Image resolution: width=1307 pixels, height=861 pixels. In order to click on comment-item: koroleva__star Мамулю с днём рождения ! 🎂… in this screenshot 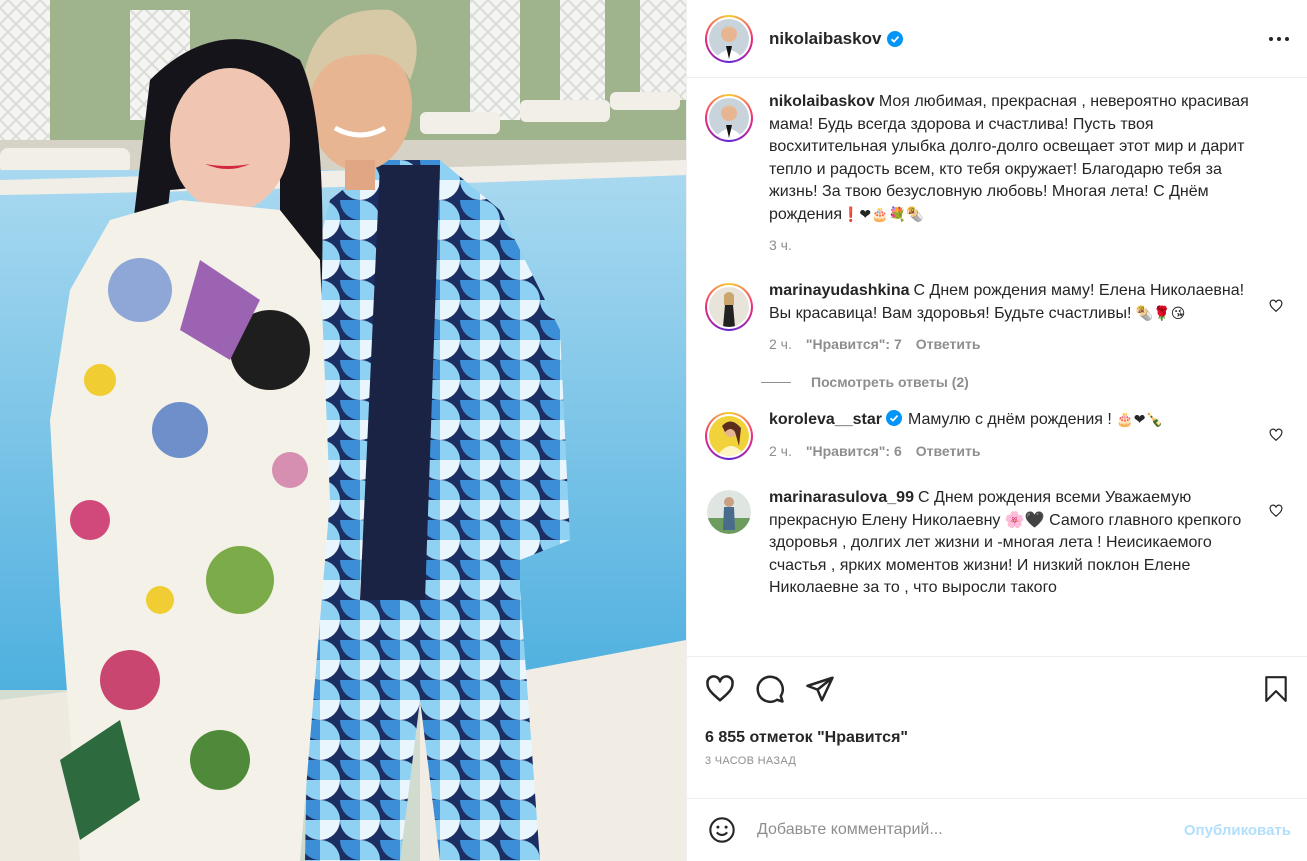, I will do `click(997, 435)`.